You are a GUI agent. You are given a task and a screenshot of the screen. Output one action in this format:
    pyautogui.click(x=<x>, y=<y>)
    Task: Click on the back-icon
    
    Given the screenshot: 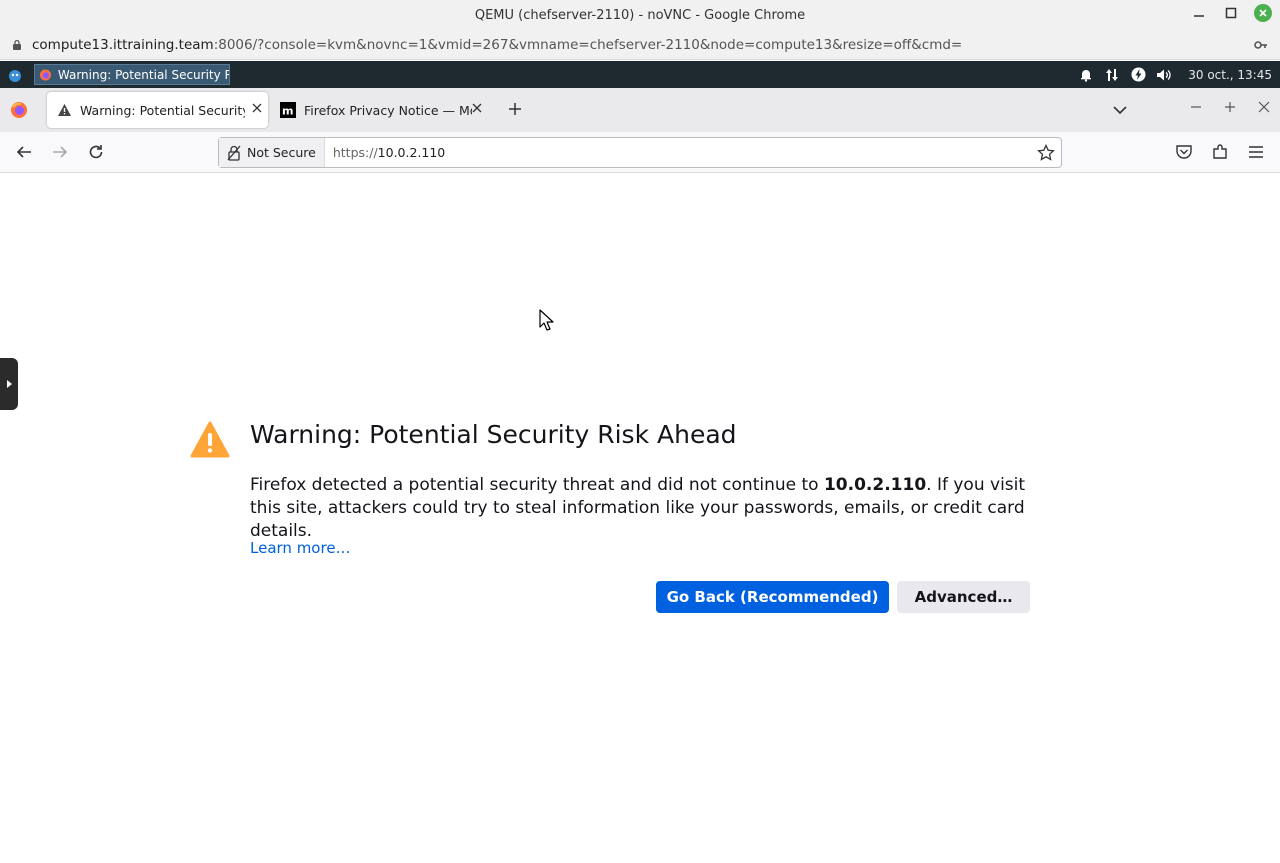 What is the action you would take?
    pyautogui.click(x=24, y=152)
    